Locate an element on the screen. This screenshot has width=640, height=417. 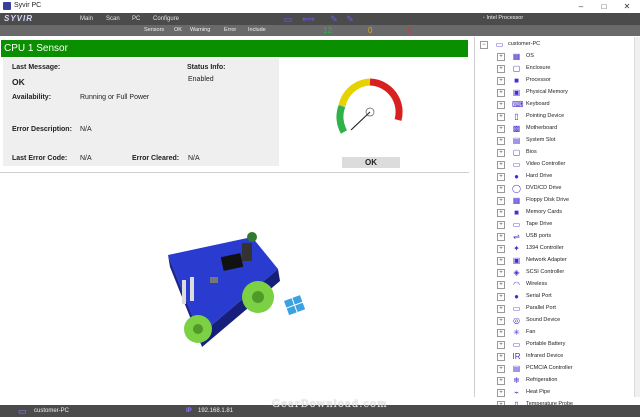
menu-main: Main is located at coordinates (86, 19).